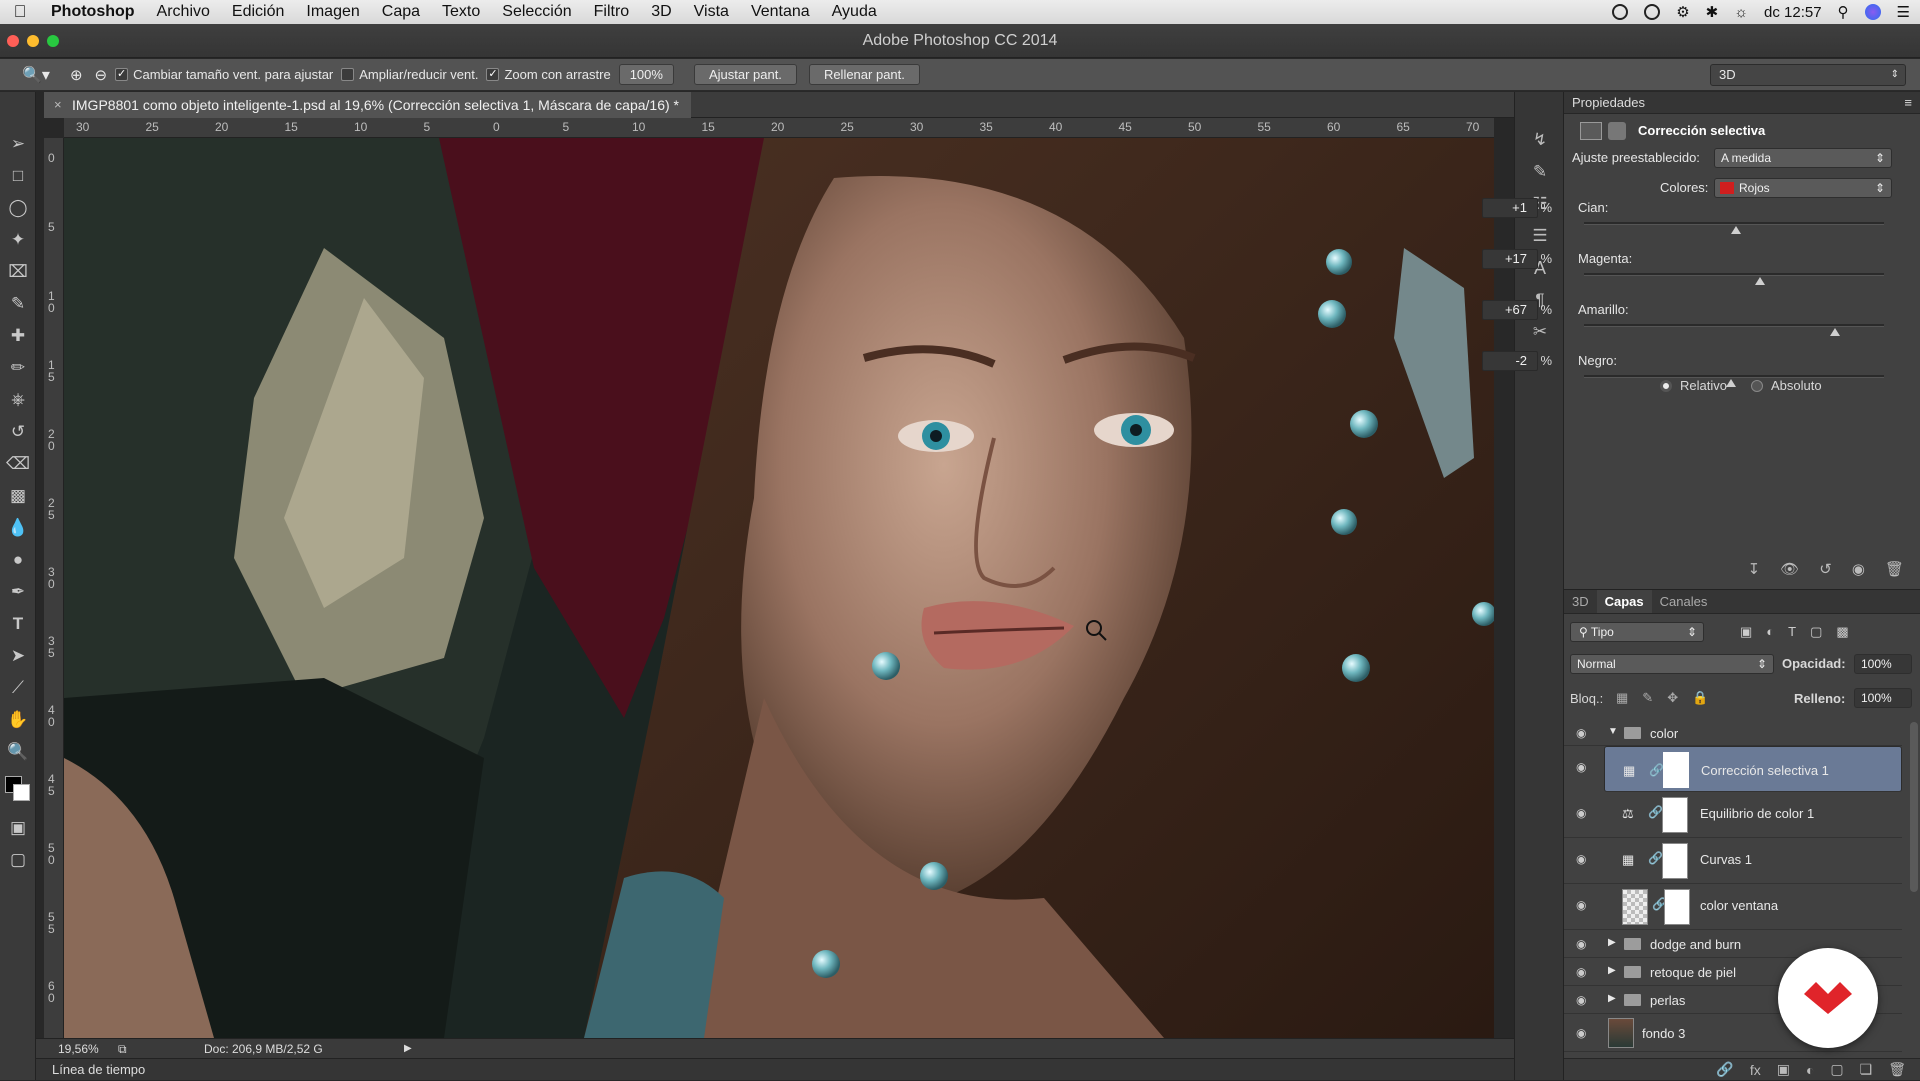 Image resolution: width=1920 pixels, height=1081 pixels. What do you see at coordinates (18, 432) in the screenshot?
I see `history-brush-tool-icon: ↺` at bounding box center [18, 432].